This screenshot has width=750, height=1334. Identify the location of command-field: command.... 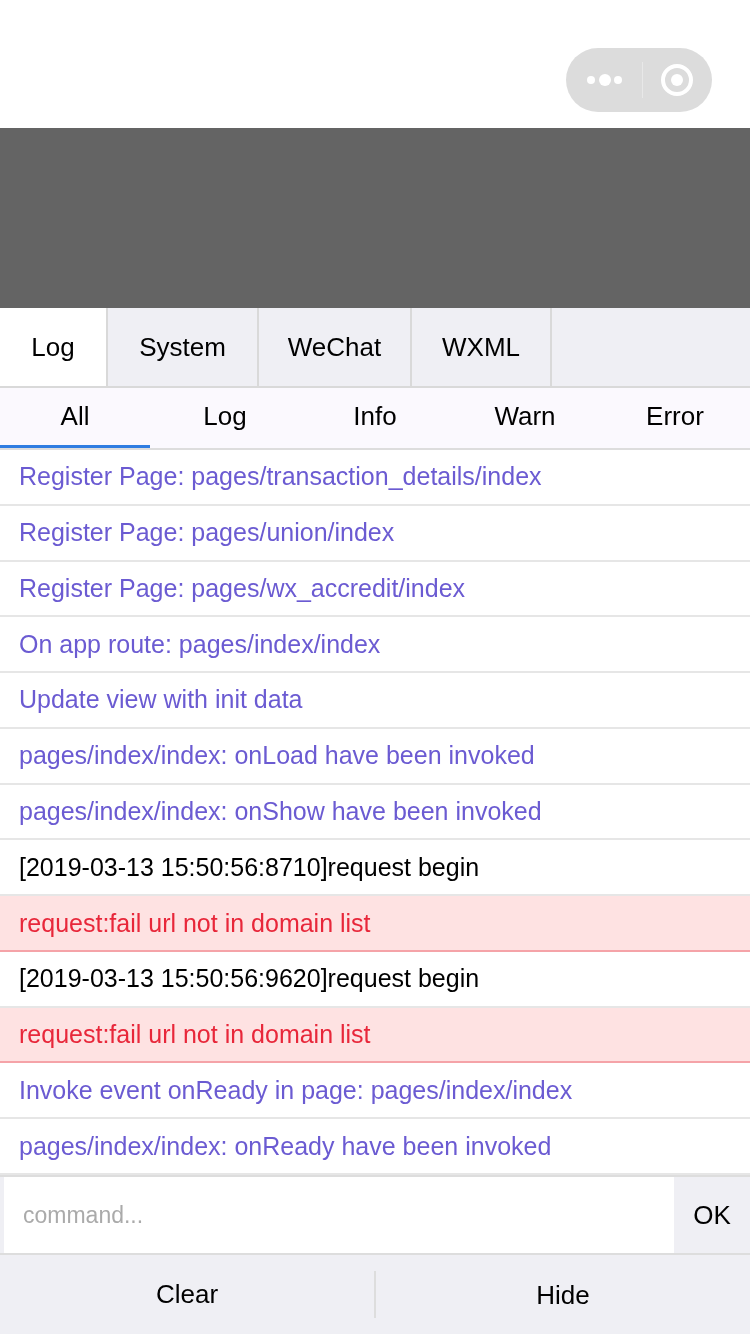
(339, 1215).